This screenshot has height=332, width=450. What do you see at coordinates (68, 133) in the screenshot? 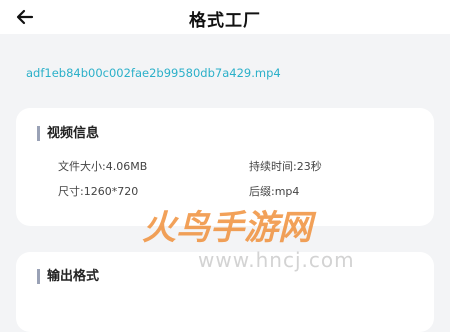
I see `video-info-heading: 视频信息` at bounding box center [68, 133].